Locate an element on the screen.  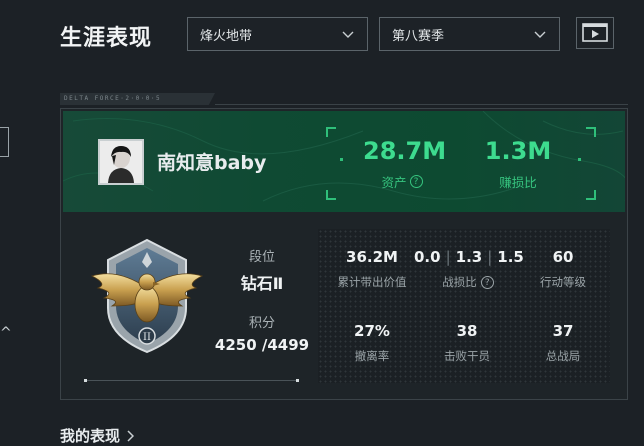
rank-level-value: 钻石Ⅱ is located at coordinates (262, 283).